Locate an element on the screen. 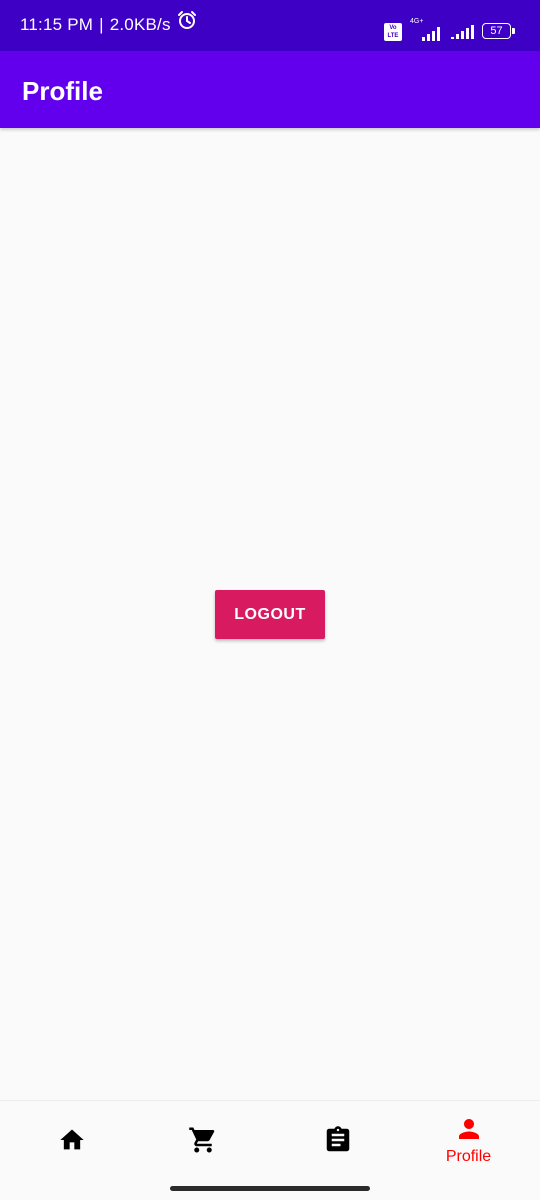 This screenshot has height=1200, width=540. nav-item-cart is located at coordinates (202, 1140).